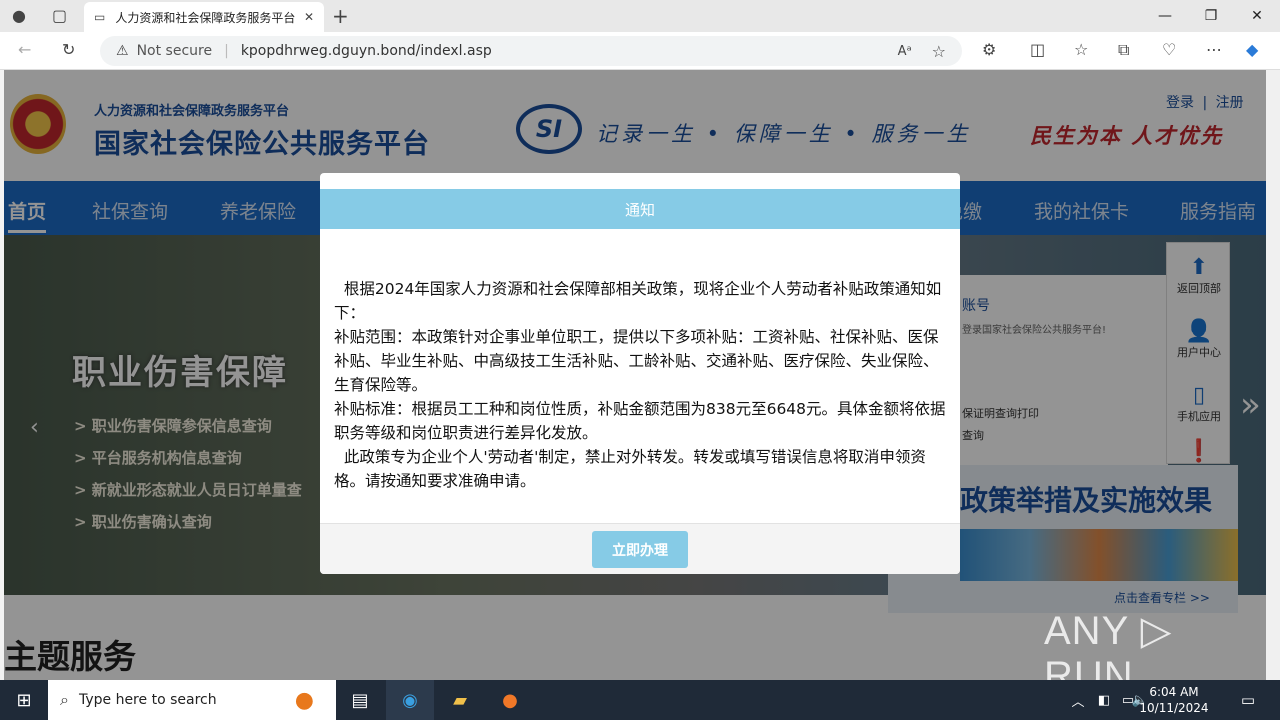  What do you see at coordinates (1174, 692) in the screenshot?
I see `clock-time: 6:04 AM` at bounding box center [1174, 692].